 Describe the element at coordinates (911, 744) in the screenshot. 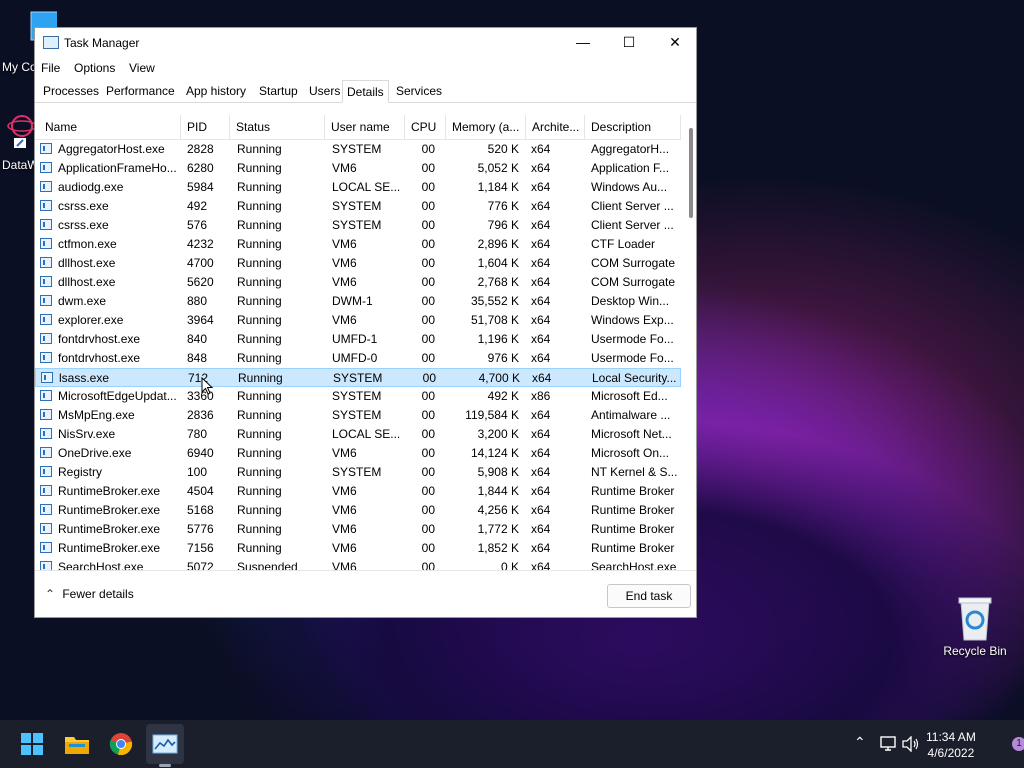

I see `volume-icon` at that location.